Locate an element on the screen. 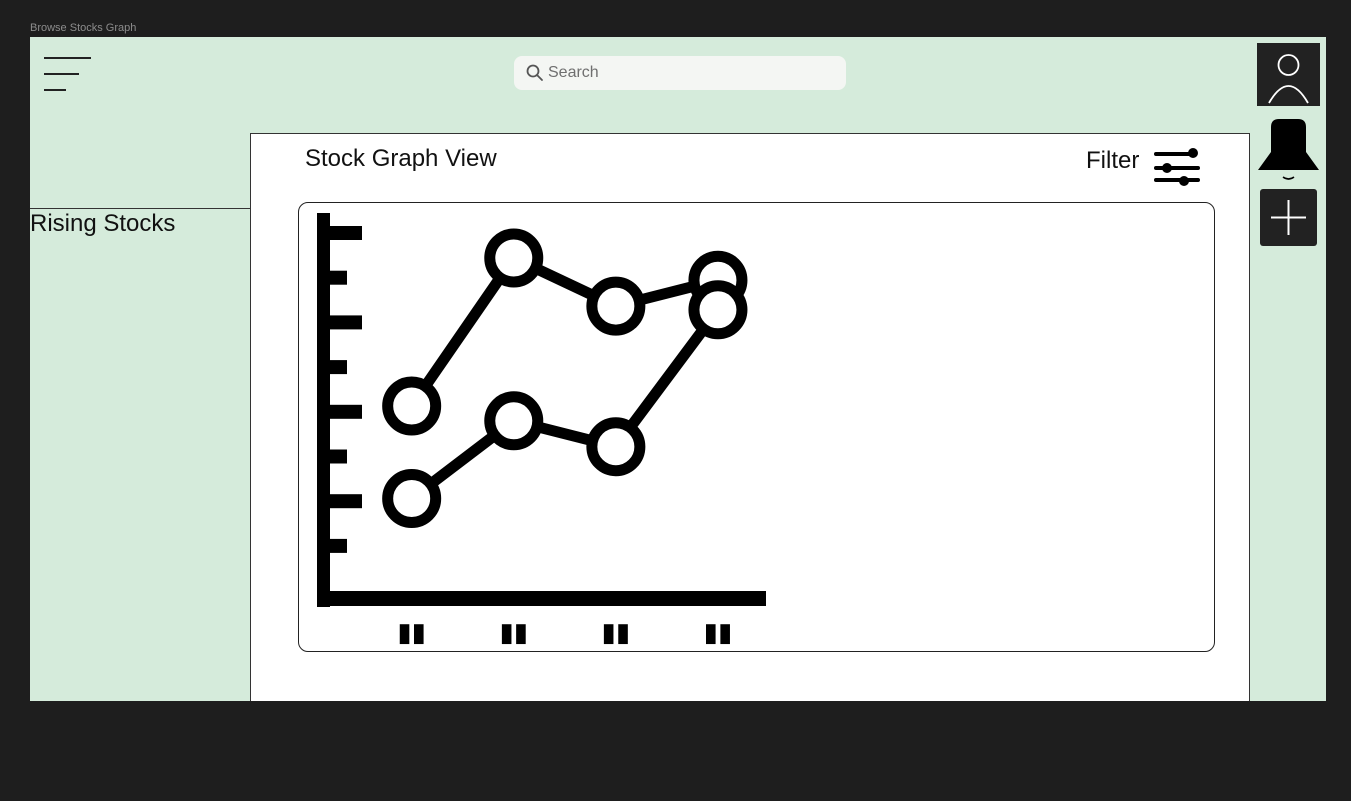 This screenshot has height=801, width=1351. x-axis-ticks: ▮▮ ▮▮ ▮▮ ▮▮ is located at coordinates (564, 633).